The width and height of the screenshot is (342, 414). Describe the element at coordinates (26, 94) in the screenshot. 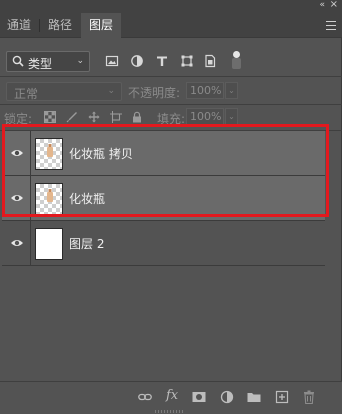

I see `blend-mode-value: 正常` at that location.